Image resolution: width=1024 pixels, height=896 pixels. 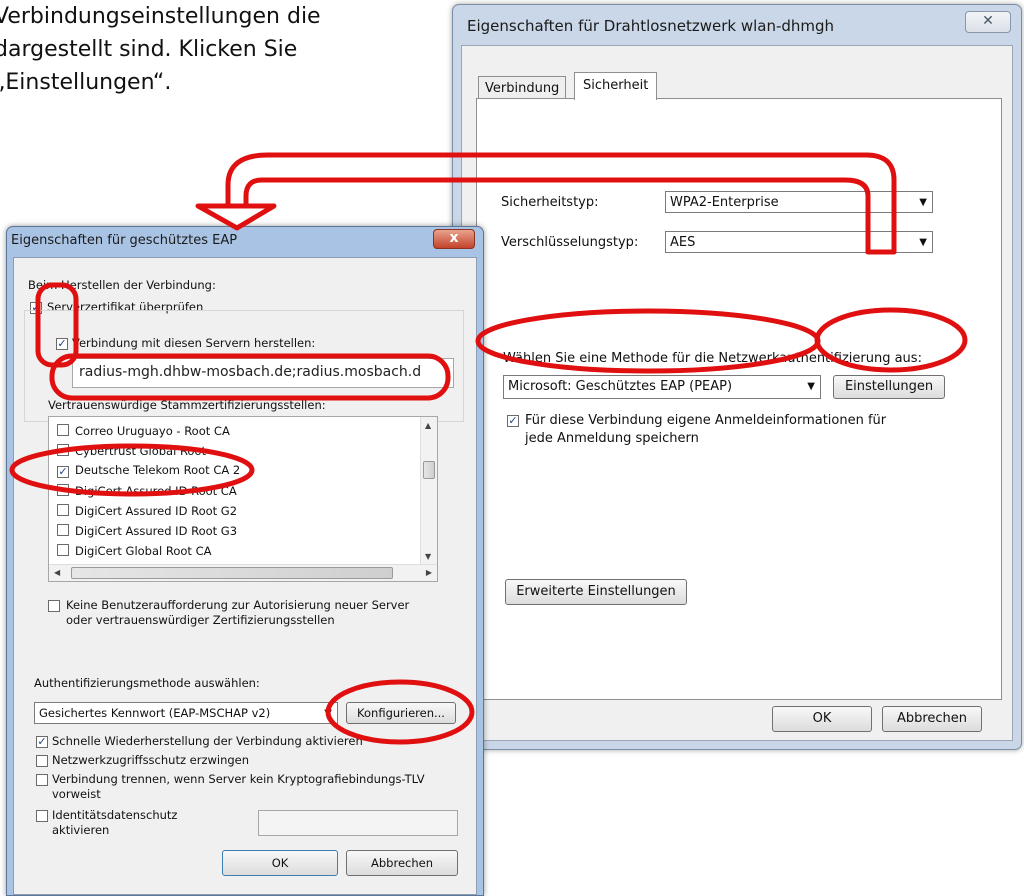 I want to click on no-prompt-checkbox, so click(x=54, y=606).